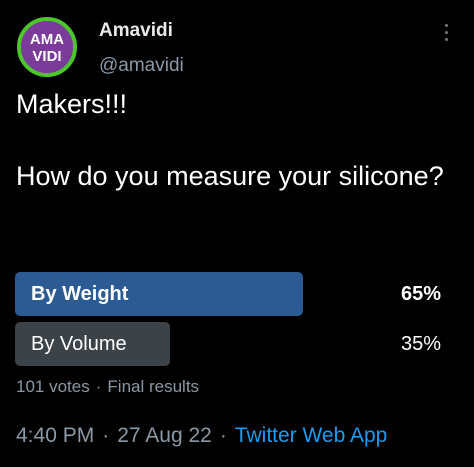 The width and height of the screenshot is (474, 467). I want to click on tweet-time: 4:40 PM, so click(55, 435).